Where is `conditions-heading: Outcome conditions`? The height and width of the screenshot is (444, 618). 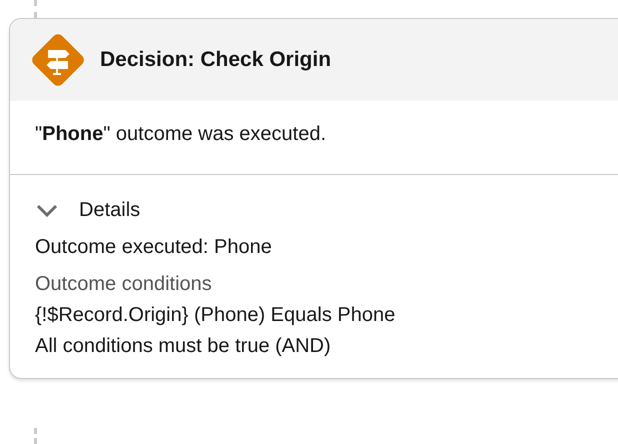
conditions-heading: Outcome conditions is located at coordinates (124, 284).